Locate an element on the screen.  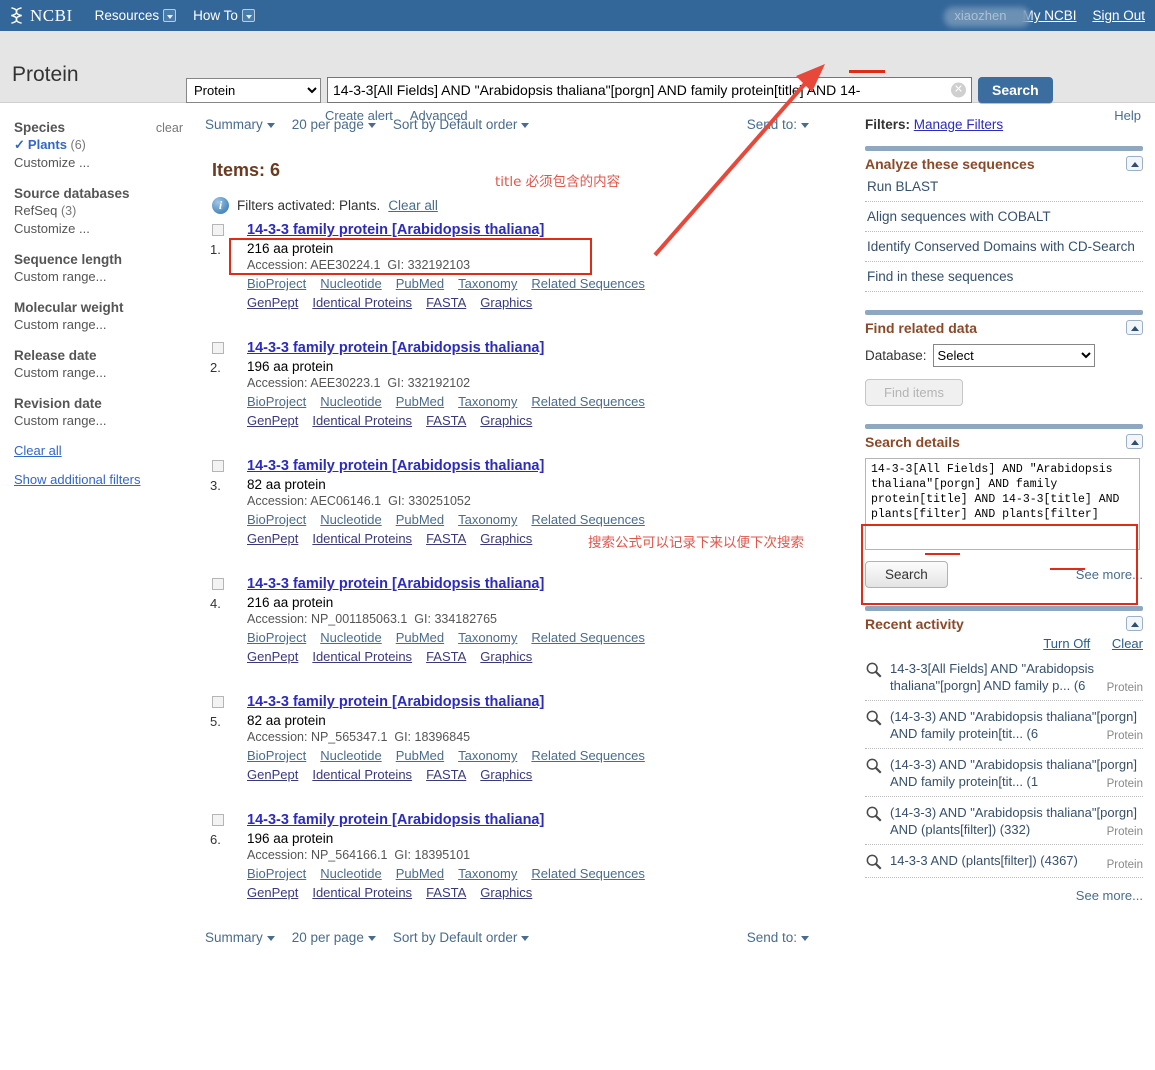
show-additional-filters-link: Show additional filters is located at coordinates (98, 479).